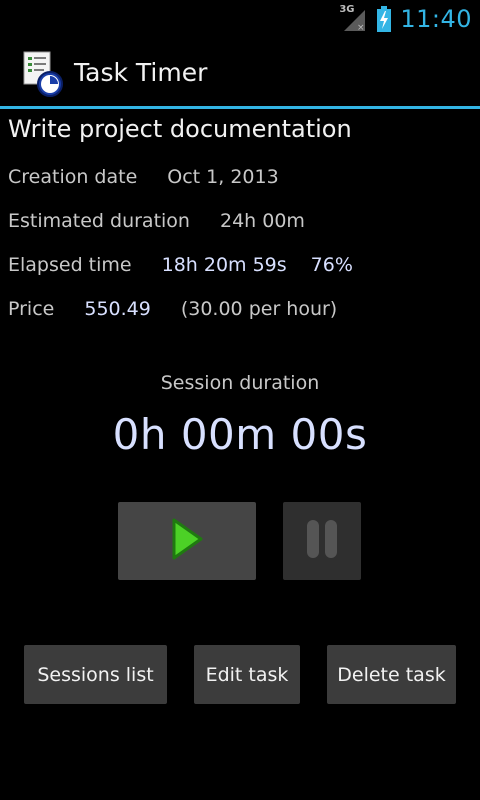 This screenshot has width=480, height=800. Describe the element at coordinates (141, 72) in the screenshot. I see `app-title: Task Timer` at that location.